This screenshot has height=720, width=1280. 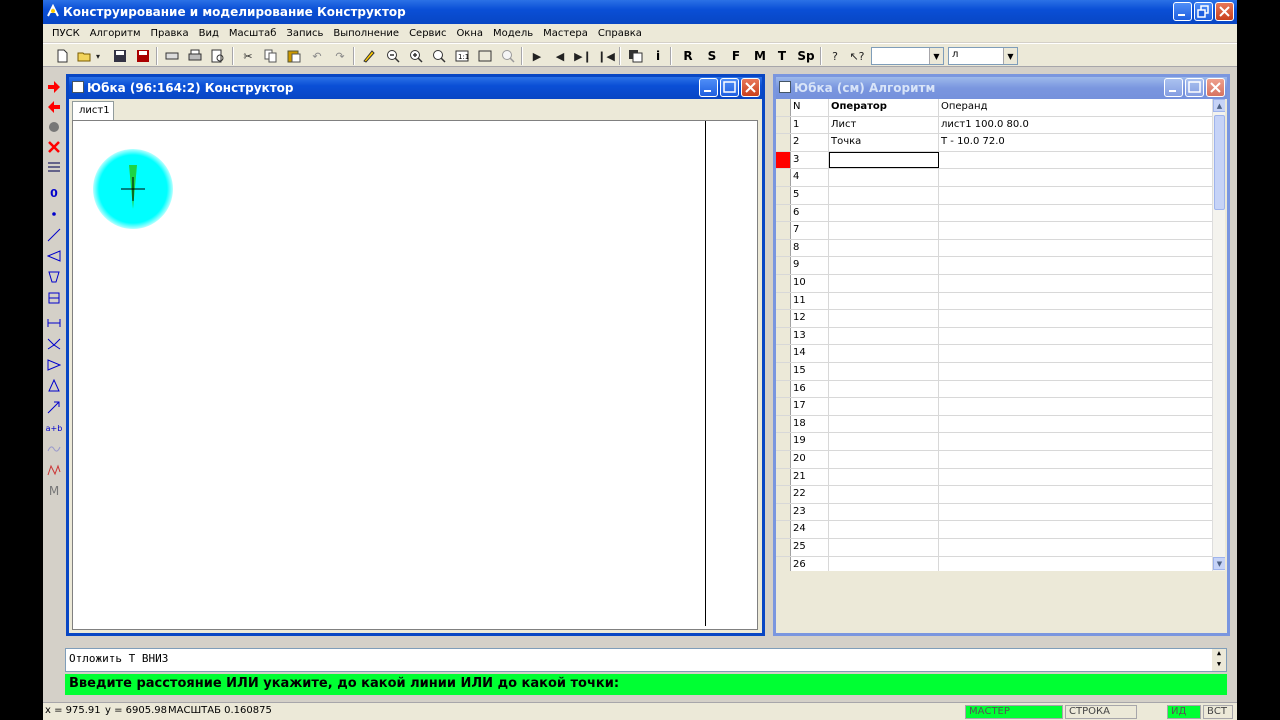 I want to click on table-row: 8, so click(x=994, y=248).